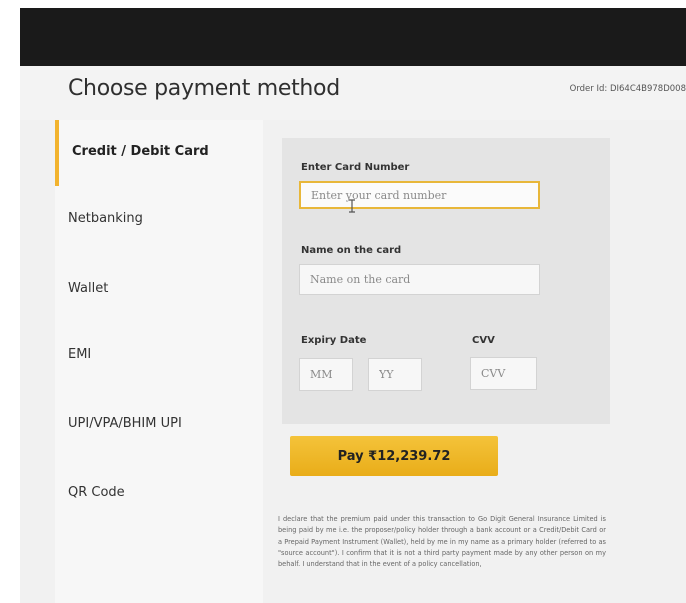 The width and height of the screenshot is (686, 603). What do you see at coordinates (503, 373) in the screenshot?
I see `cvv-input` at bounding box center [503, 373].